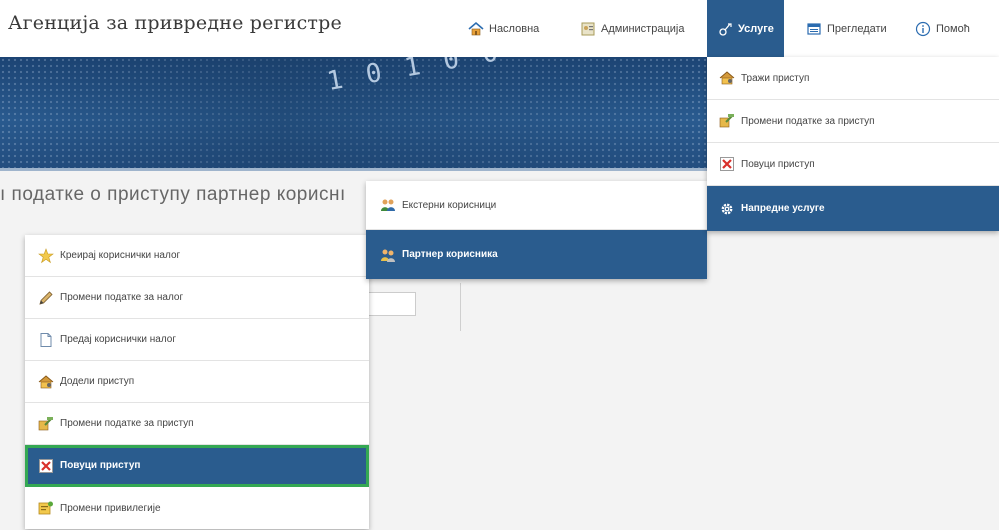 This screenshot has width=999, height=530. I want to click on form-divider, so click(460, 307).